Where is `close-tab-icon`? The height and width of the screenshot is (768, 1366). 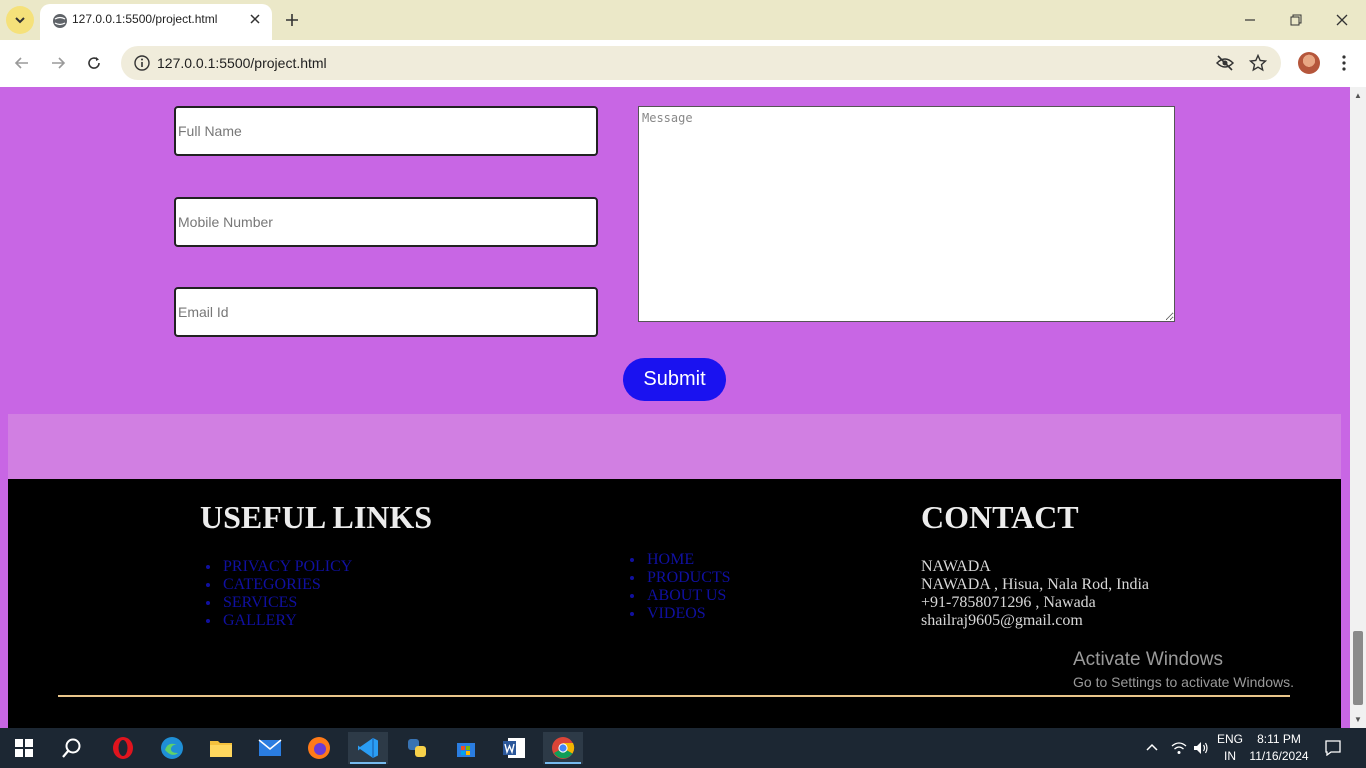
close-tab-icon is located at coordinates (255, 19).